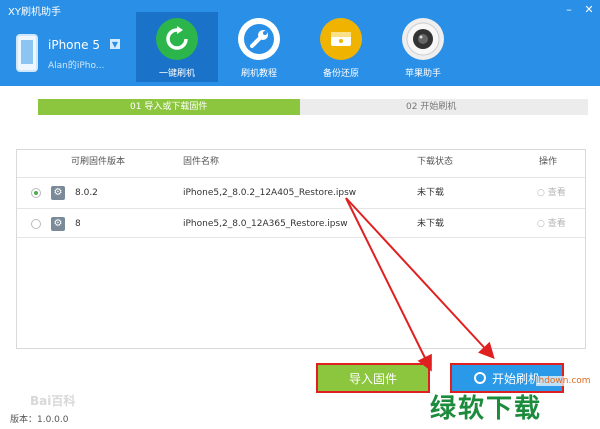 The width and height of the screenshot is (600, 429). I want to click on device-name: iPhone 5, so click(74, 45).